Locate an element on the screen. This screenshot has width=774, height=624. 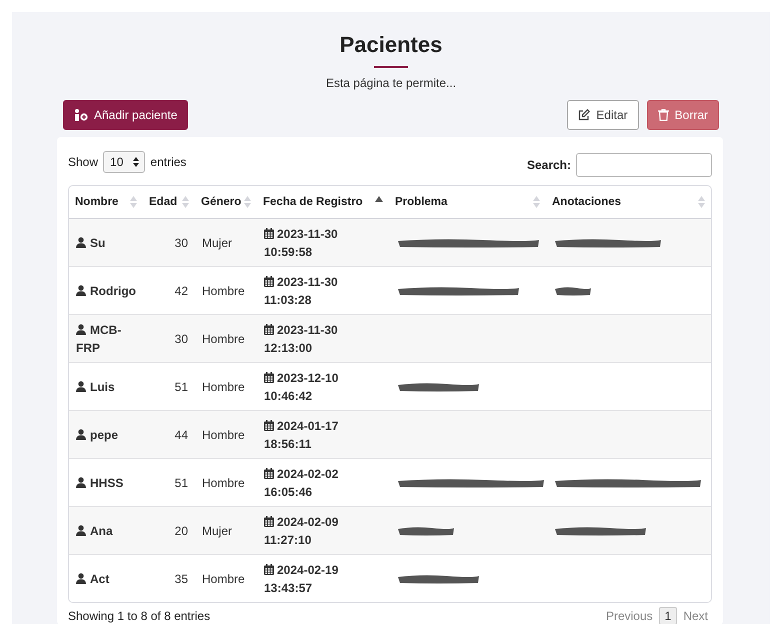
registration-date: 2023-11-30 10:59:58 is located at coordinates (301, 242).